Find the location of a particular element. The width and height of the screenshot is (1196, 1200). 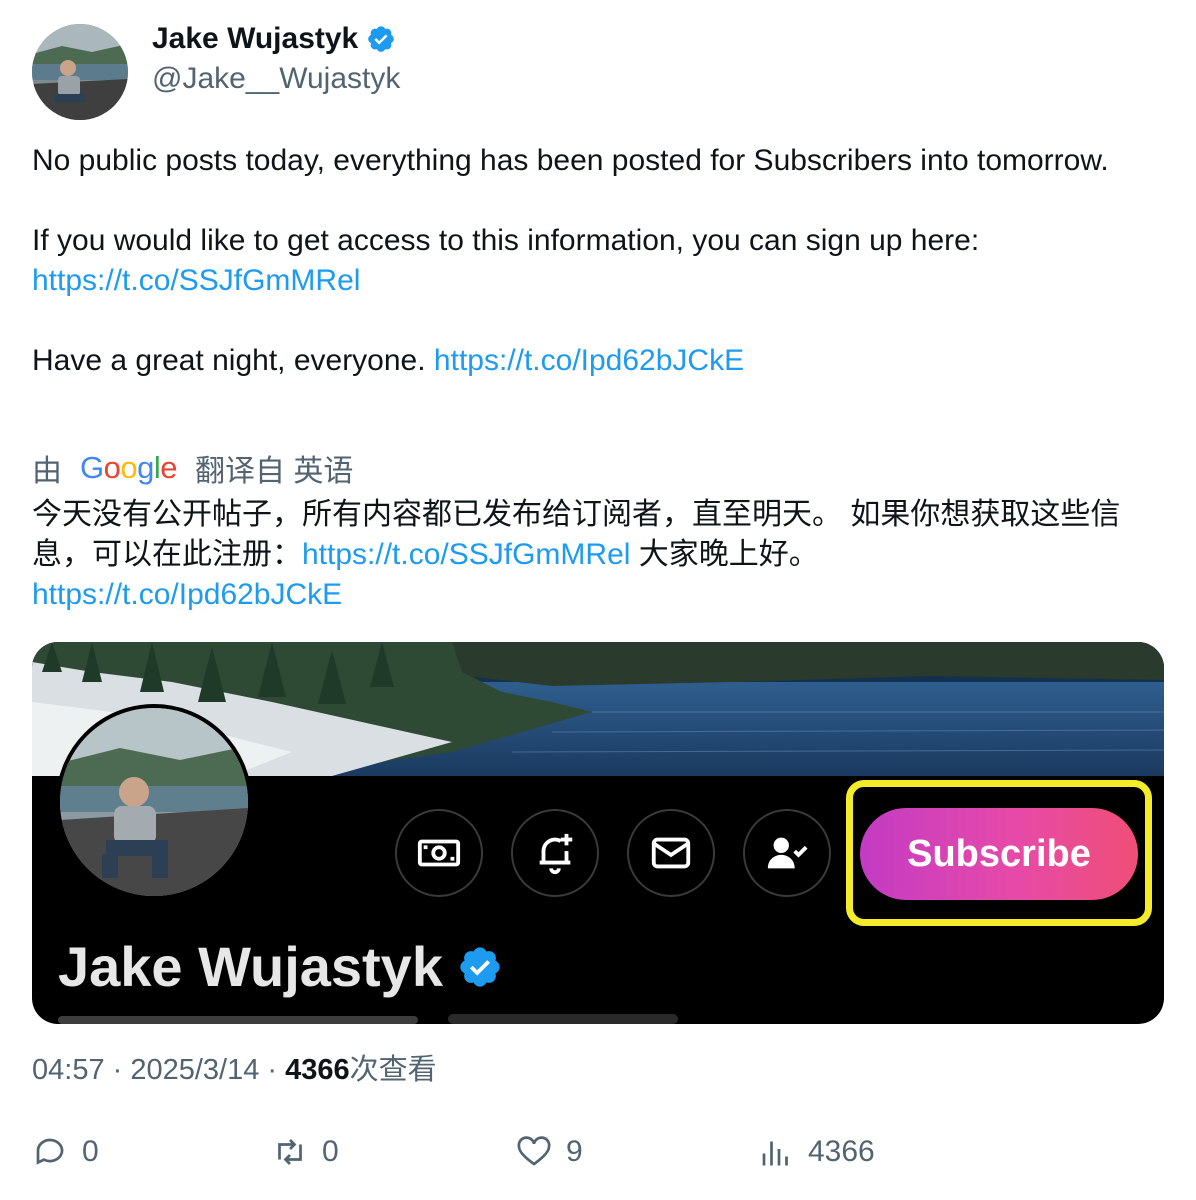

translation-media-link: https://t.co/Ipd62bJCkE is located at coordinates (187, 594).